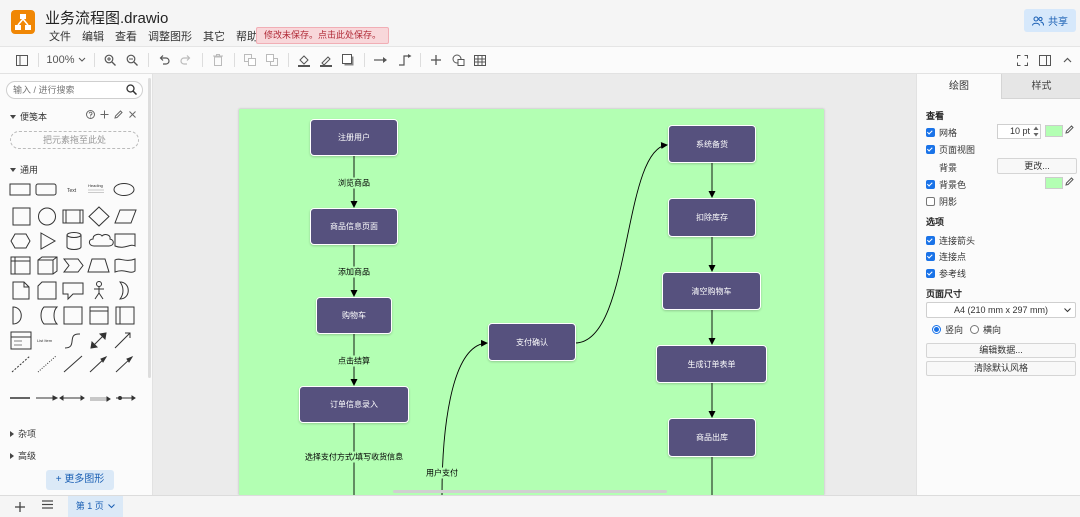 The image size is (1080, 517). Describe the element at coordinates (930, 273) in the screenshot. I see `guides-checkbox` at that location.